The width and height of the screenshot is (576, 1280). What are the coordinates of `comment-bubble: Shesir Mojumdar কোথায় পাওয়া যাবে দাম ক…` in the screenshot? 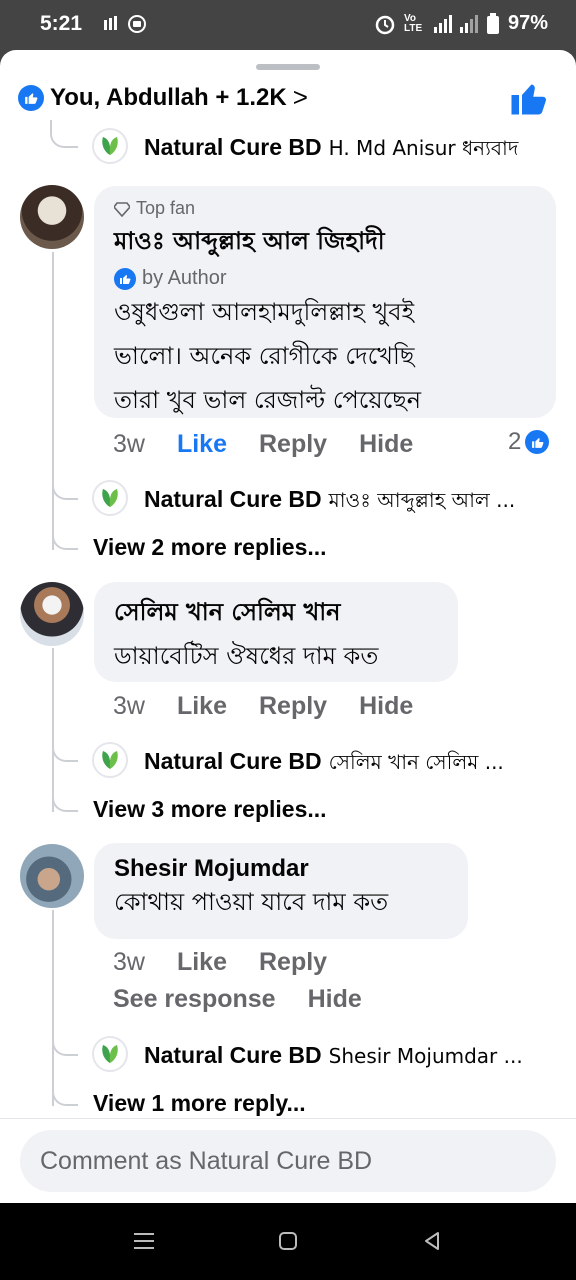 It's located at (281, 891).